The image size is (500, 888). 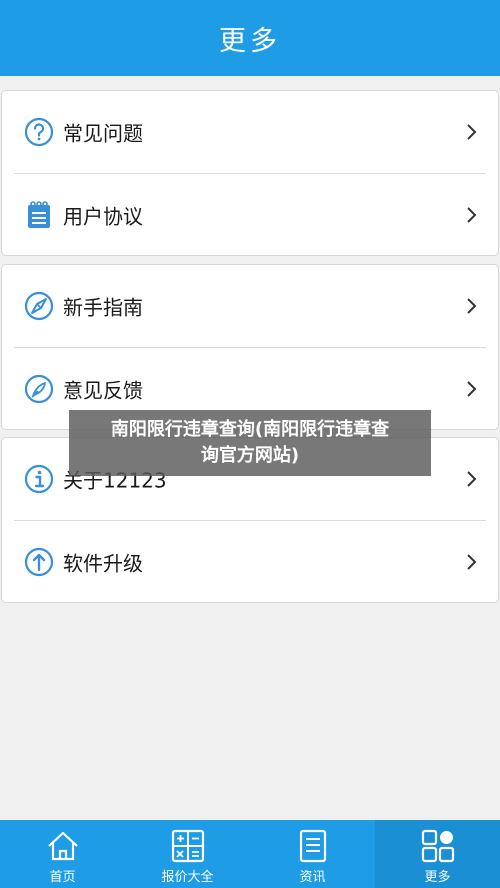 I want to click on menu-item-faq: 常见问题, so click(x=250, y=132).